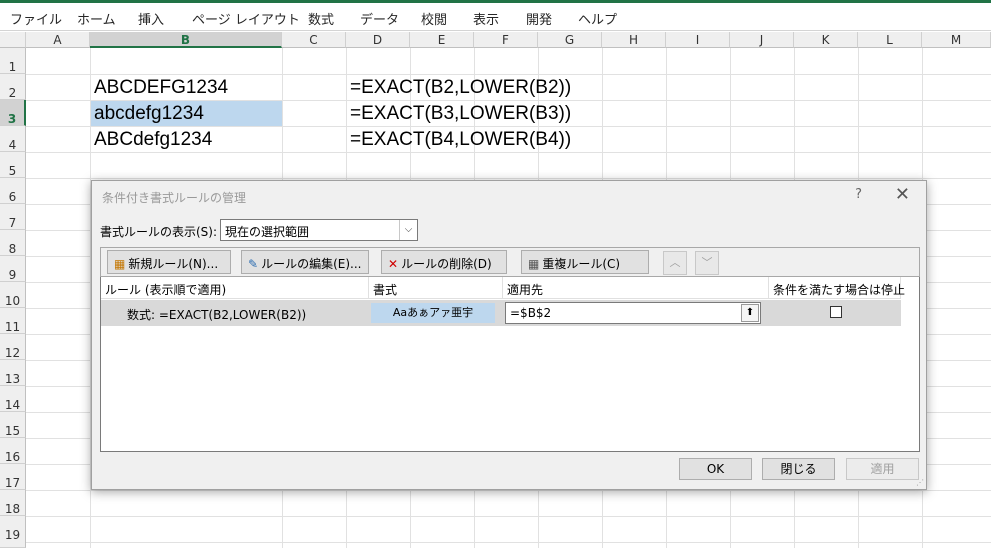 The image size is (991, 554). What do you see at coordinates (393, 264) in the screenshot?
I see `delete-icon: ✕` at bounding box center [393, 264].